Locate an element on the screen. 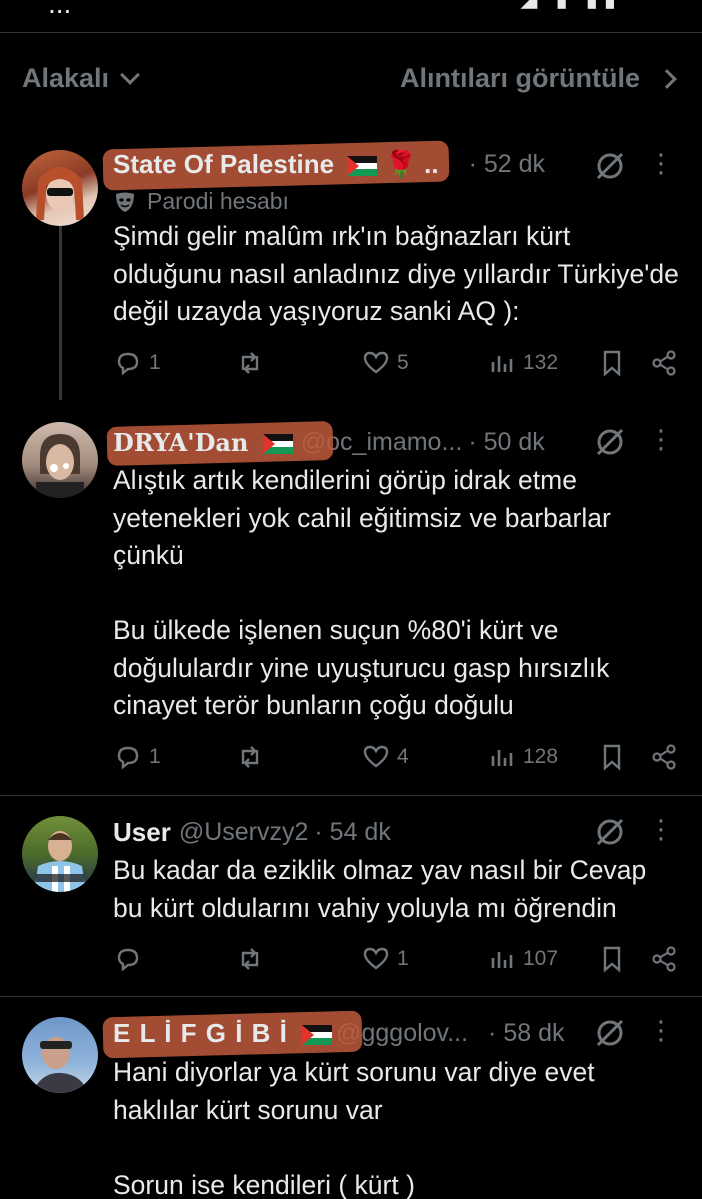 The height and width of the screenshot is (1199, 702). like-button: 4 is located at coordinates (385, 757).